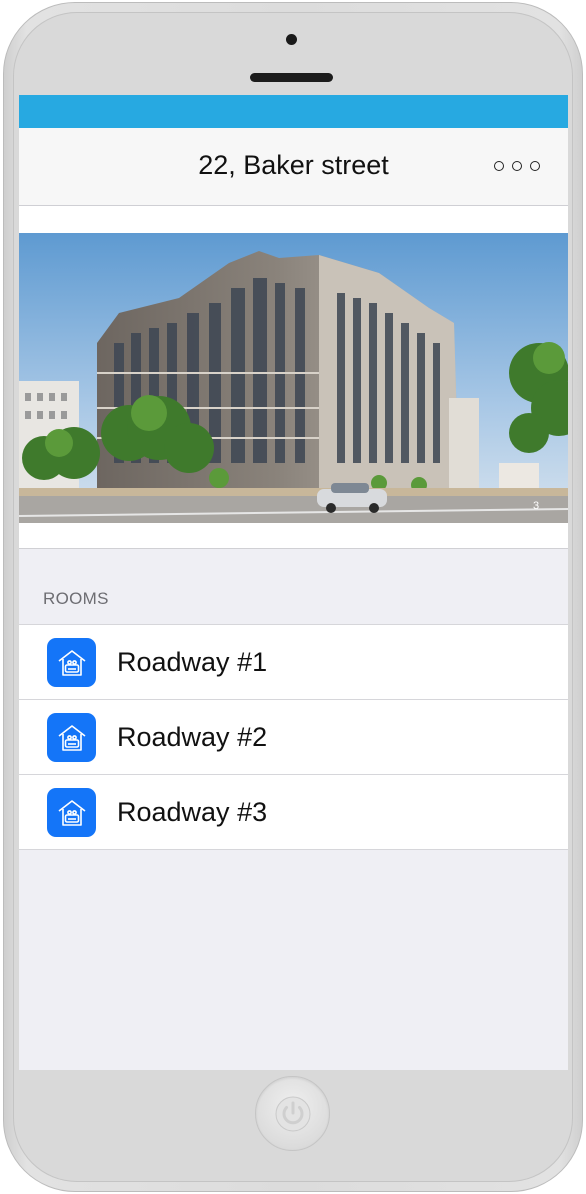 The height and width of the screenshot is (1194, 586). I want to click on room-label: Roadway #2, so click(192, 737).